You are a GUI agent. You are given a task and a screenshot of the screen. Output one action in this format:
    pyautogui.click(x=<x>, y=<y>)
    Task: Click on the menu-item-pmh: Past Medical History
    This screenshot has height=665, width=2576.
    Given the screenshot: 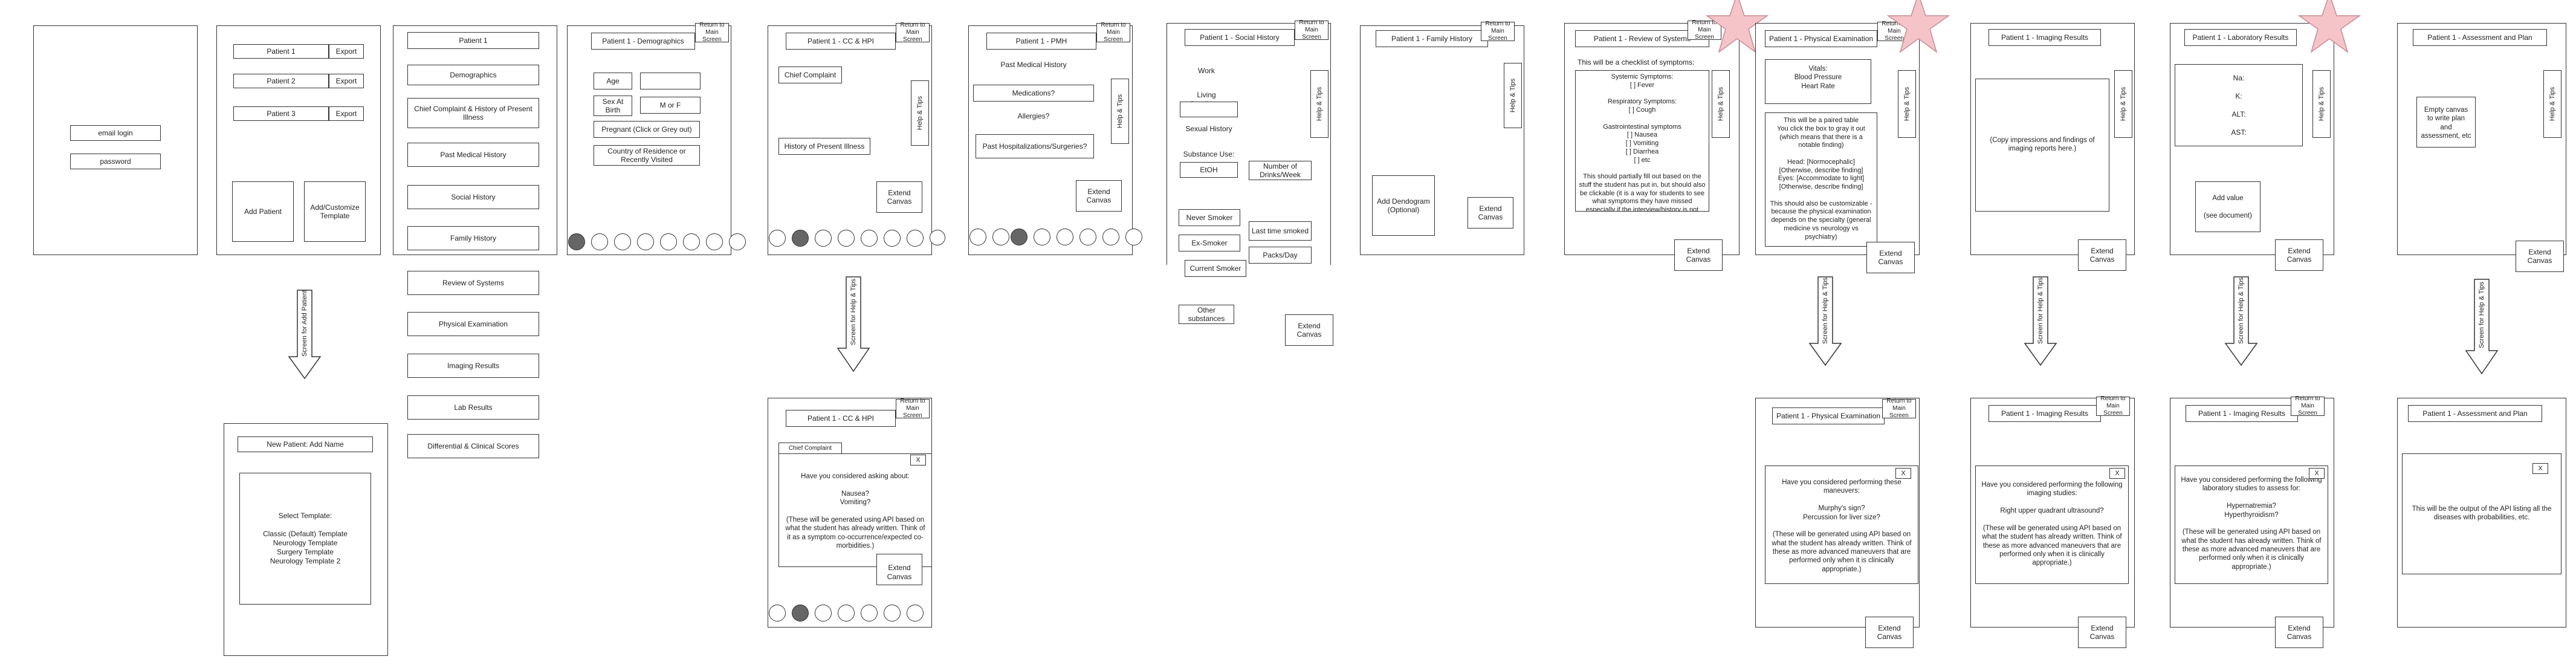 What is the action you would take?
    pyautogui.click(x=473, y=155)
    